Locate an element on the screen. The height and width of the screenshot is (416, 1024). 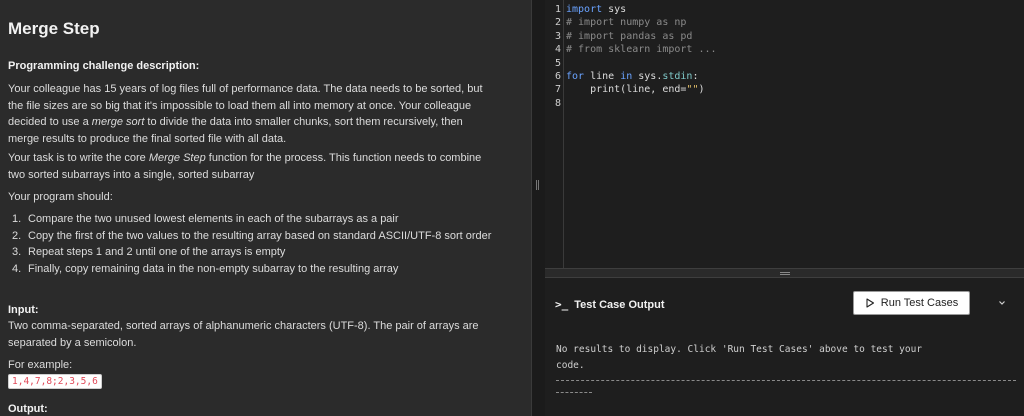
code-token: ) is located at coordinates (701, 90).